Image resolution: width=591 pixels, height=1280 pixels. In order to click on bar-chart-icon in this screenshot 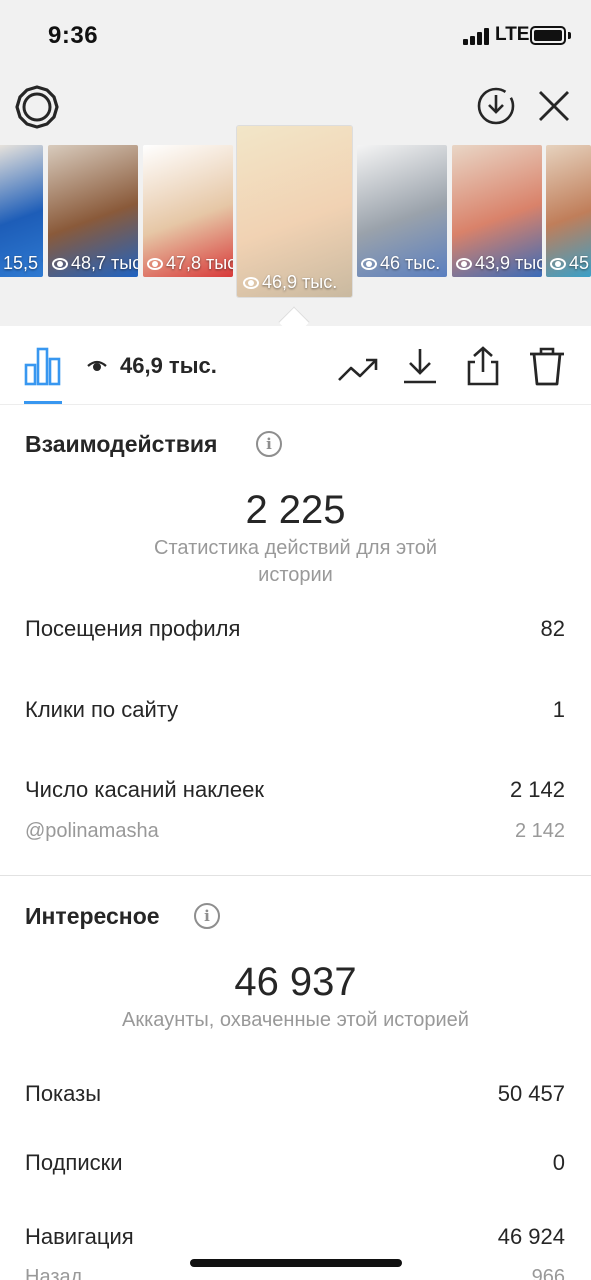, I will do `click(42, 366)`.